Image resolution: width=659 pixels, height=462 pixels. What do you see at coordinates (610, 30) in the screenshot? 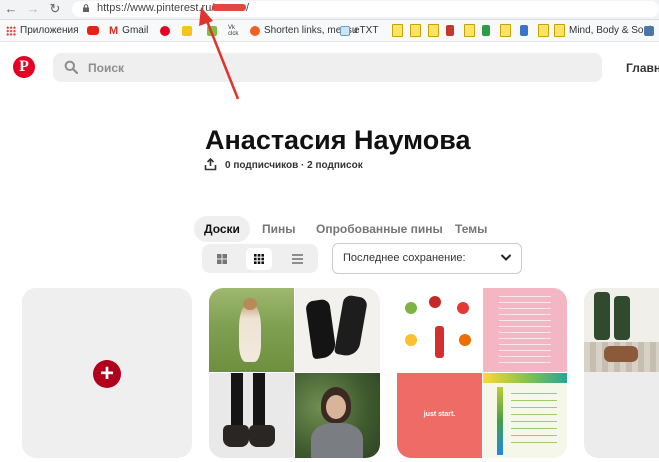
I see `bookmark-label: Mind, Body & Soul` at bounding box center [610, 30].